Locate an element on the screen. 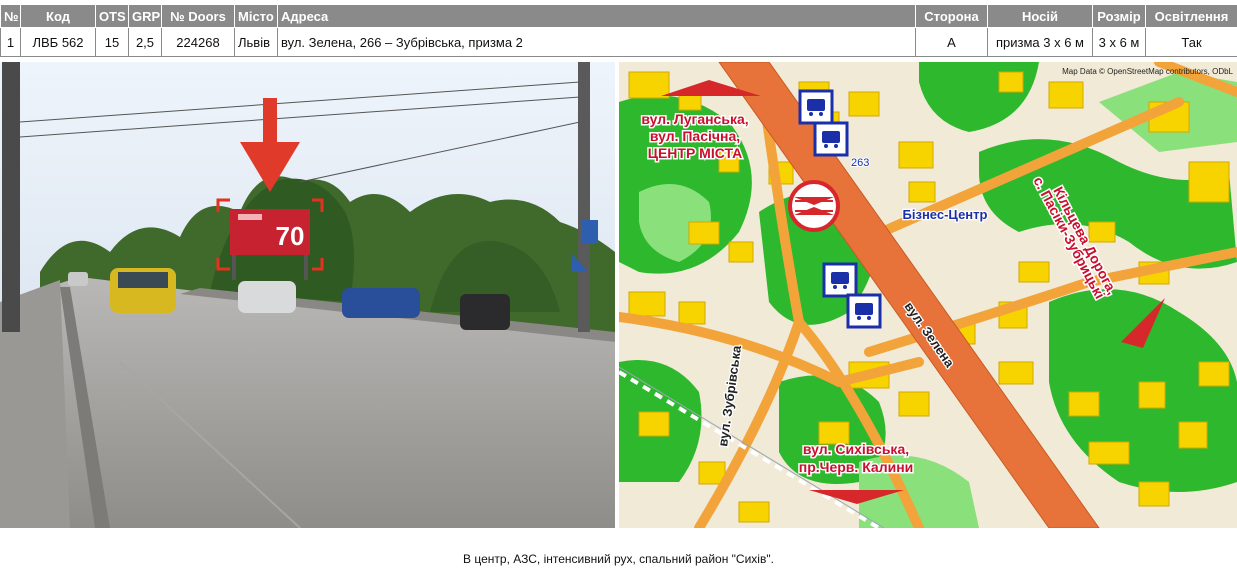 Image resolution: width=1237 pixels, height=579 pixels. billboard-location-marker-icon is located at coordinates (814, 206).